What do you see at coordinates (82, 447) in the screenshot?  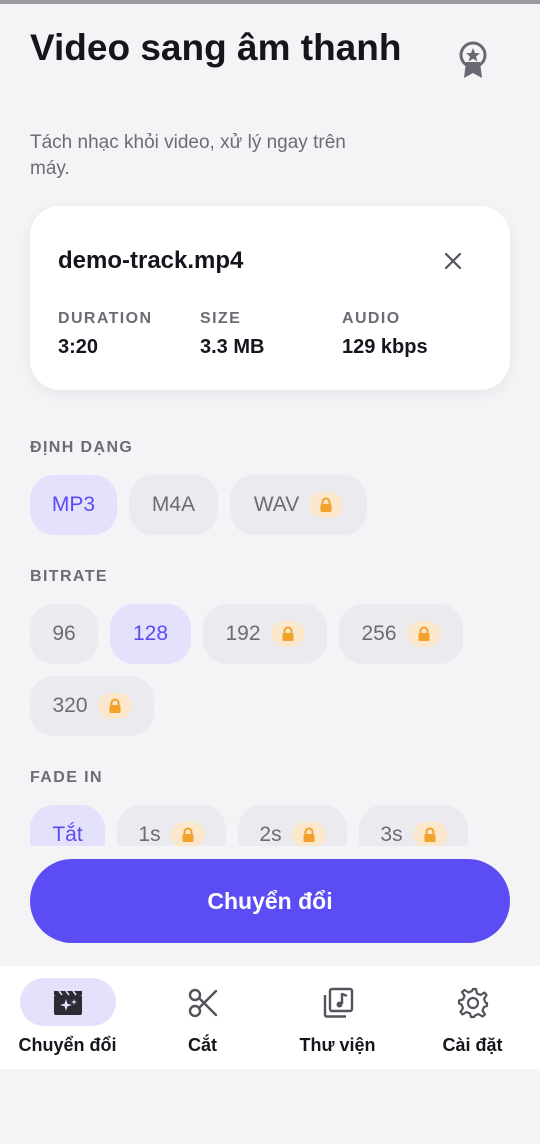 I see `format-section-label: ĐỊNH DẠNG` at bounding box center [82, 447].